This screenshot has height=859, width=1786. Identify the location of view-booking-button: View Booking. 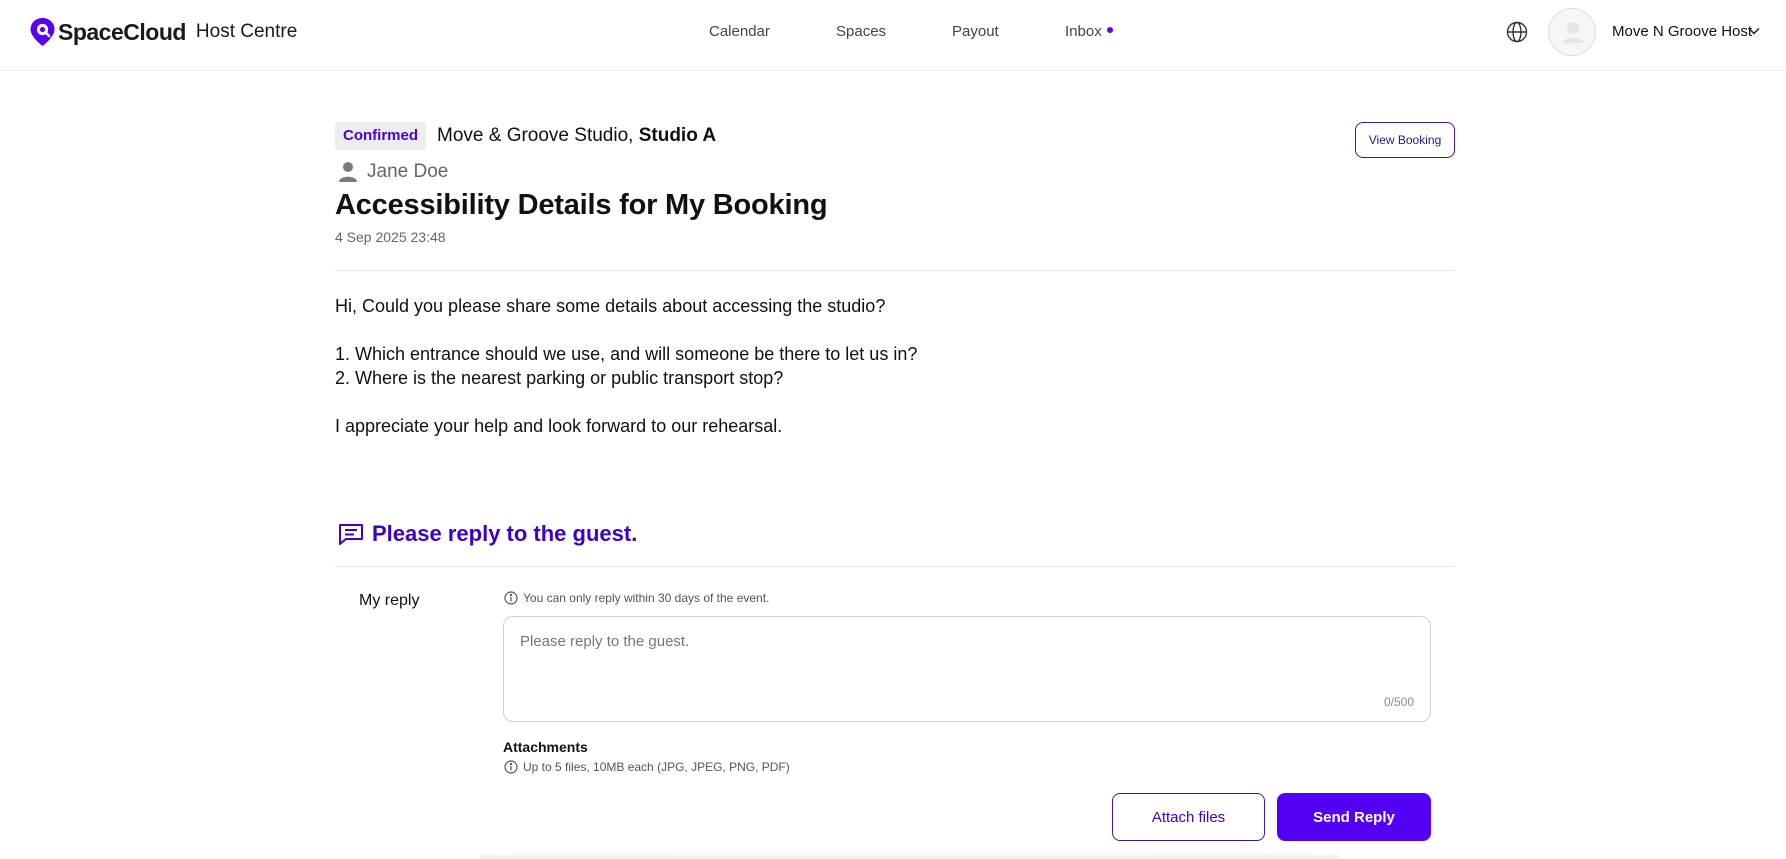
(1405, 140).